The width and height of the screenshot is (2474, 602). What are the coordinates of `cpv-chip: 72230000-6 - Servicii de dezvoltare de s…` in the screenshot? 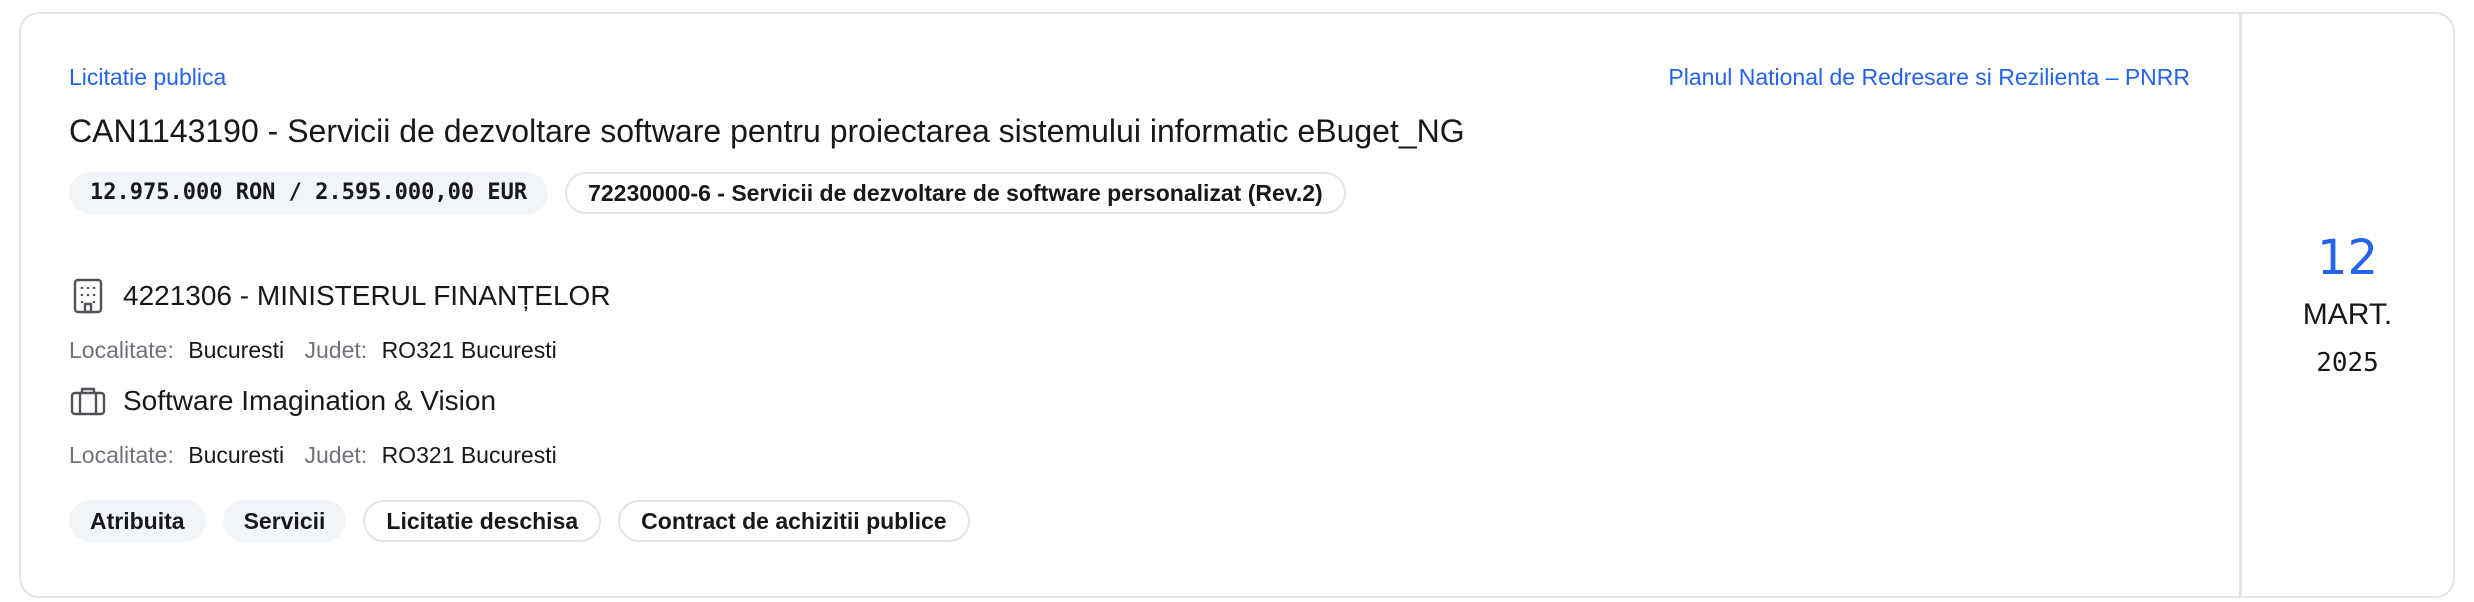 It's located at (955, 193).